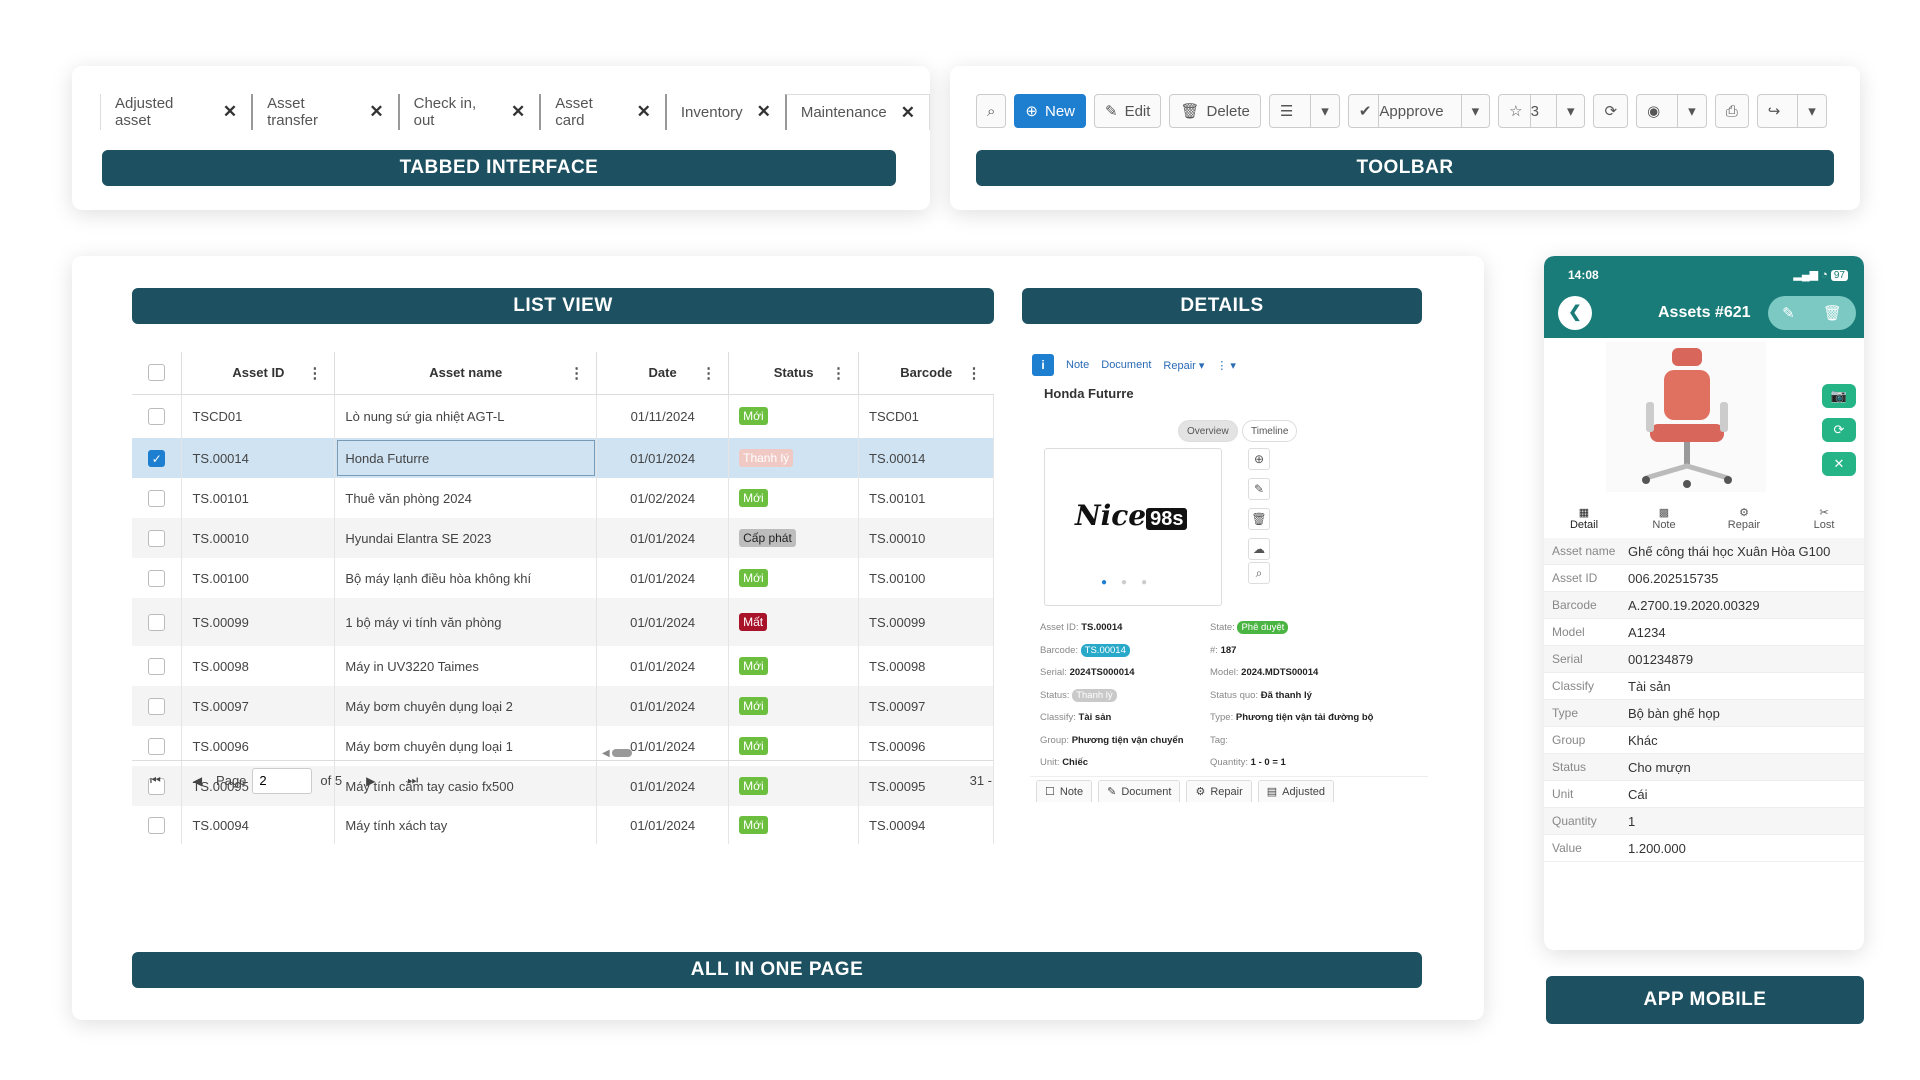 The image size is (1920, 1080). Describe the element at coordinates (258, 706) in the screenshot. I see `cell-asset-id: TS.00097` at that location.